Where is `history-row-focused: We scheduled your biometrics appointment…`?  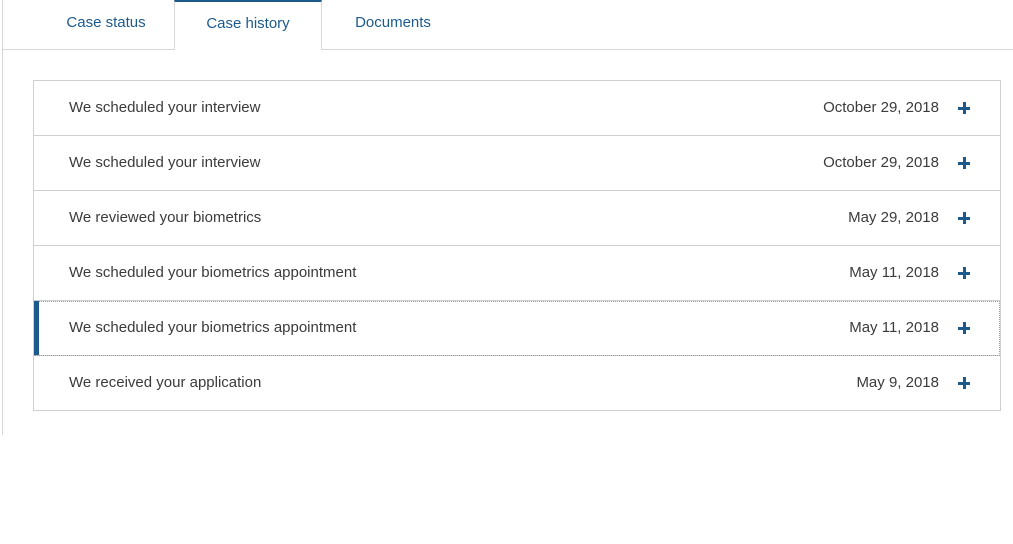
history-row-focused: We scheduled your biometrics appointment… is located at coordinates (517, 328).